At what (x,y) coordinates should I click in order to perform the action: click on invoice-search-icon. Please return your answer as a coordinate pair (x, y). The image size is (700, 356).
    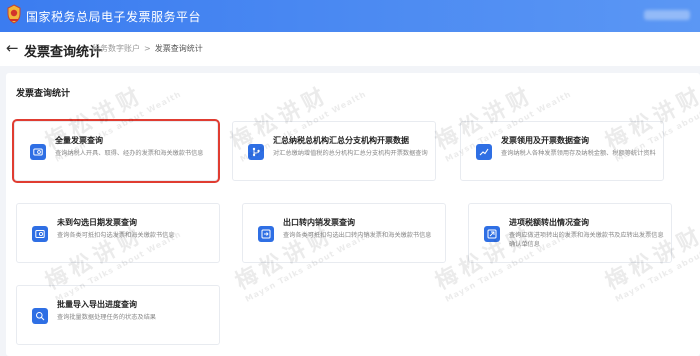
    Looking at the image, I should click on (38, 152).